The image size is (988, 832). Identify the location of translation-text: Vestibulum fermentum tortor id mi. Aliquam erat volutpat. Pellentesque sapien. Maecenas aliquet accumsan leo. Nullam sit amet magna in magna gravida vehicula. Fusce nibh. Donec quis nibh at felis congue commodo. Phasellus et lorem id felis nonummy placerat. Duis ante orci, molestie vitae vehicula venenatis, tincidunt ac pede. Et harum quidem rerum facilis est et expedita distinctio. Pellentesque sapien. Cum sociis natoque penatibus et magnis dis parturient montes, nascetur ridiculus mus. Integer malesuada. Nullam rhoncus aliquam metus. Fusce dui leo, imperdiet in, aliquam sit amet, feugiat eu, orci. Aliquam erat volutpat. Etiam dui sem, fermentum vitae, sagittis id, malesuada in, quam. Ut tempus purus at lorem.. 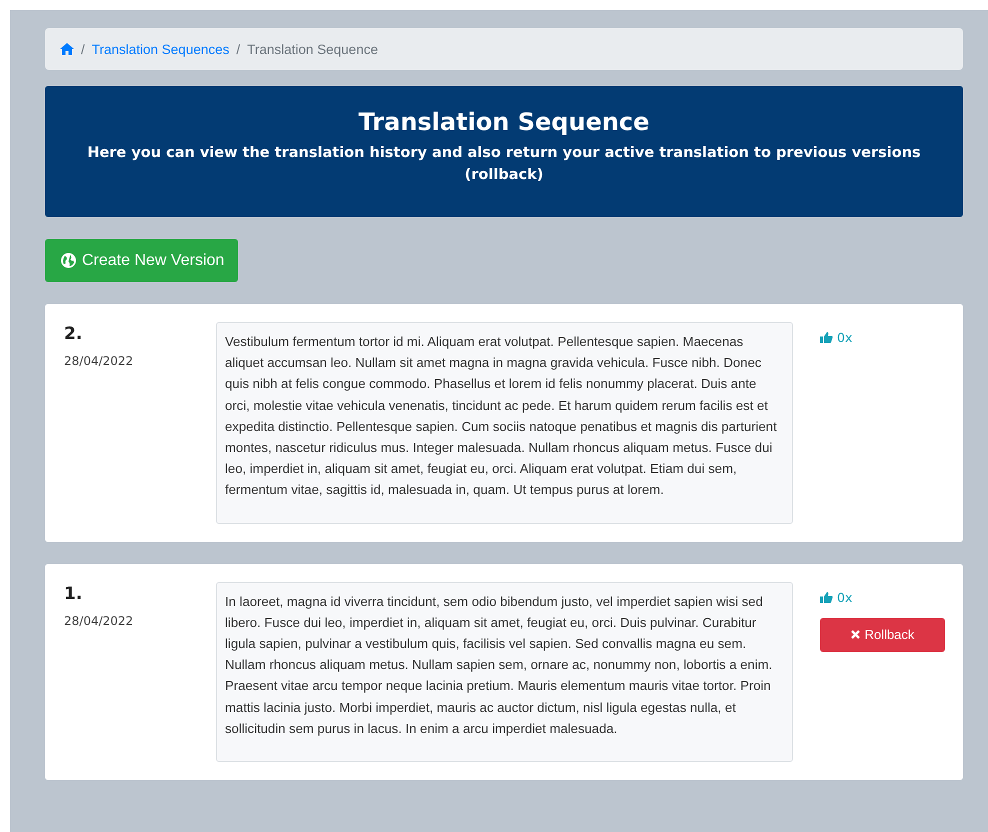
(504, 423).